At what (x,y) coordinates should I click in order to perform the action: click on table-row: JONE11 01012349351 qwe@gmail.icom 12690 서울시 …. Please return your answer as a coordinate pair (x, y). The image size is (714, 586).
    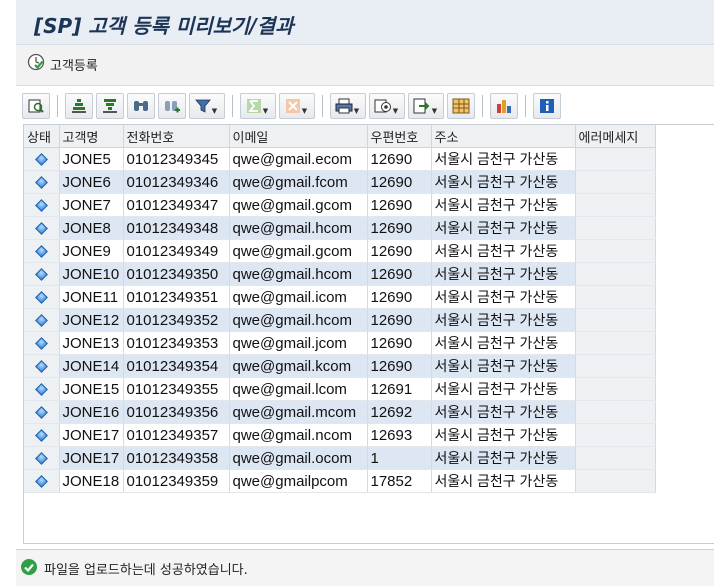
    Looking at the image, I should click on (340, 297).